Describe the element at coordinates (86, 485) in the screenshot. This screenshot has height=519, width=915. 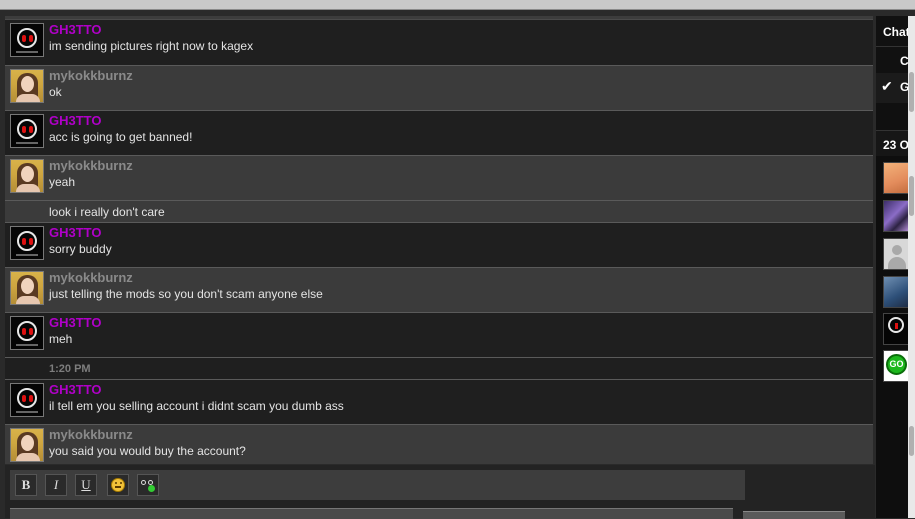
I see `underline-button: U` at that location.